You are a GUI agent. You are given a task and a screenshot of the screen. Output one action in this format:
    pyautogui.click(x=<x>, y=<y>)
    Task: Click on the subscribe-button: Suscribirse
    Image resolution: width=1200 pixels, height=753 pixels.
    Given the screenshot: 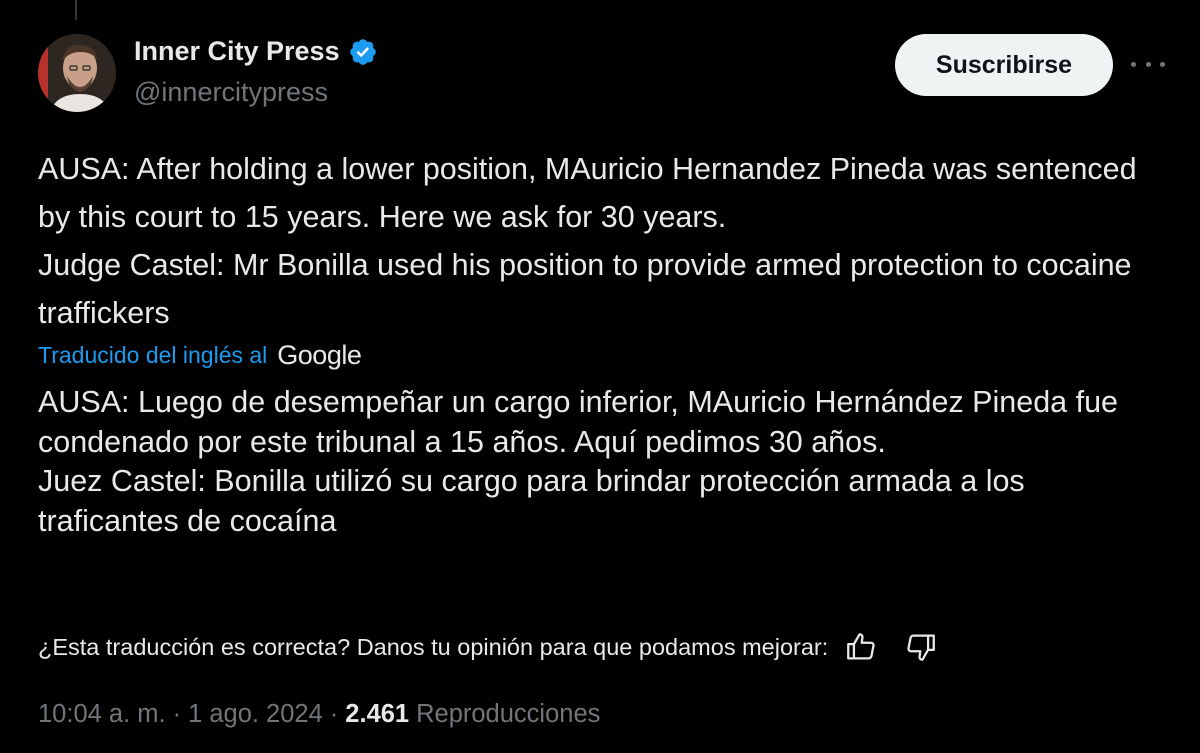 What is the action you would take?
    pyautogui.click(x=1004, y=65)
    